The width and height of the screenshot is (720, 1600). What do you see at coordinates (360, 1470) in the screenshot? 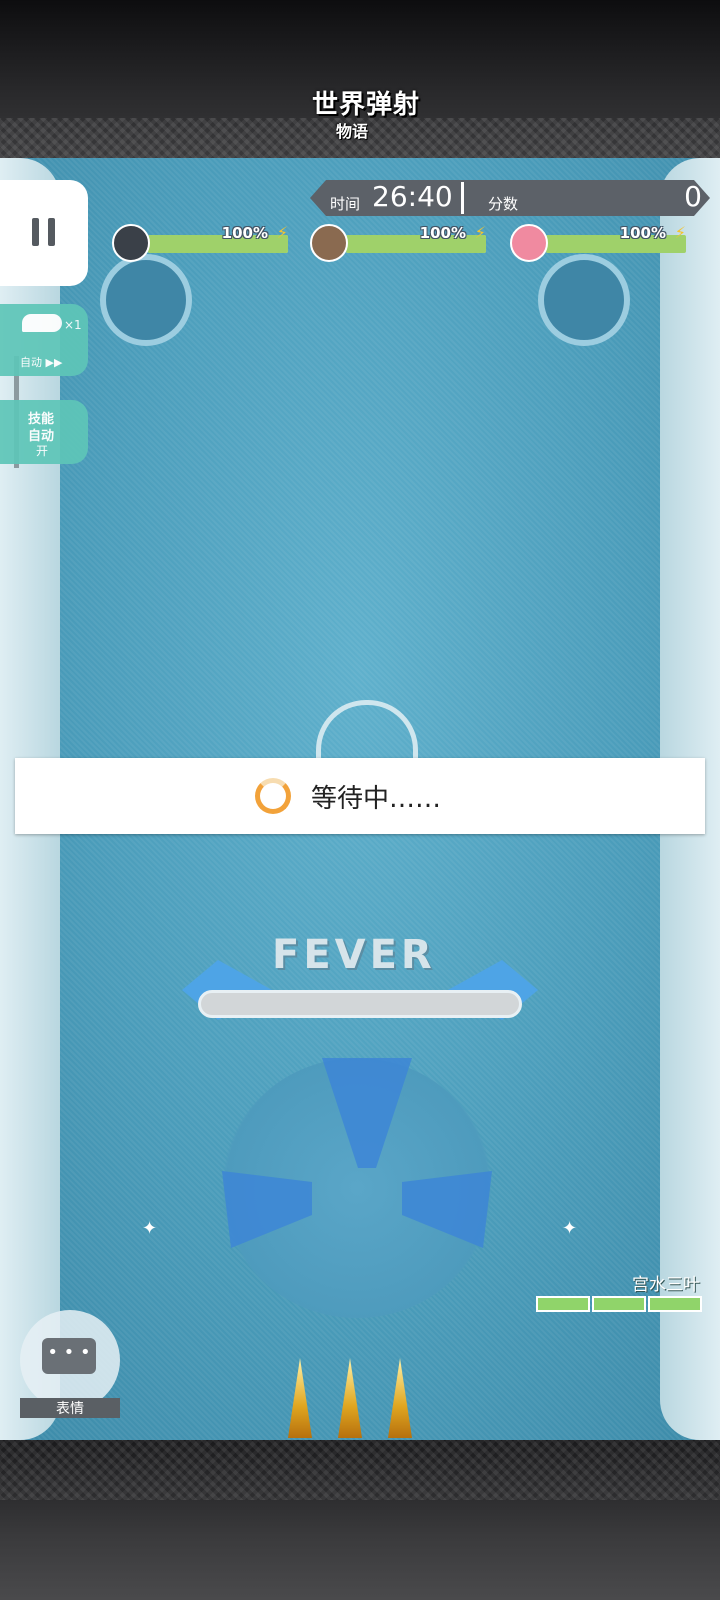
I see `bottom-frame-pattern` at bounding box center [360, 1470].